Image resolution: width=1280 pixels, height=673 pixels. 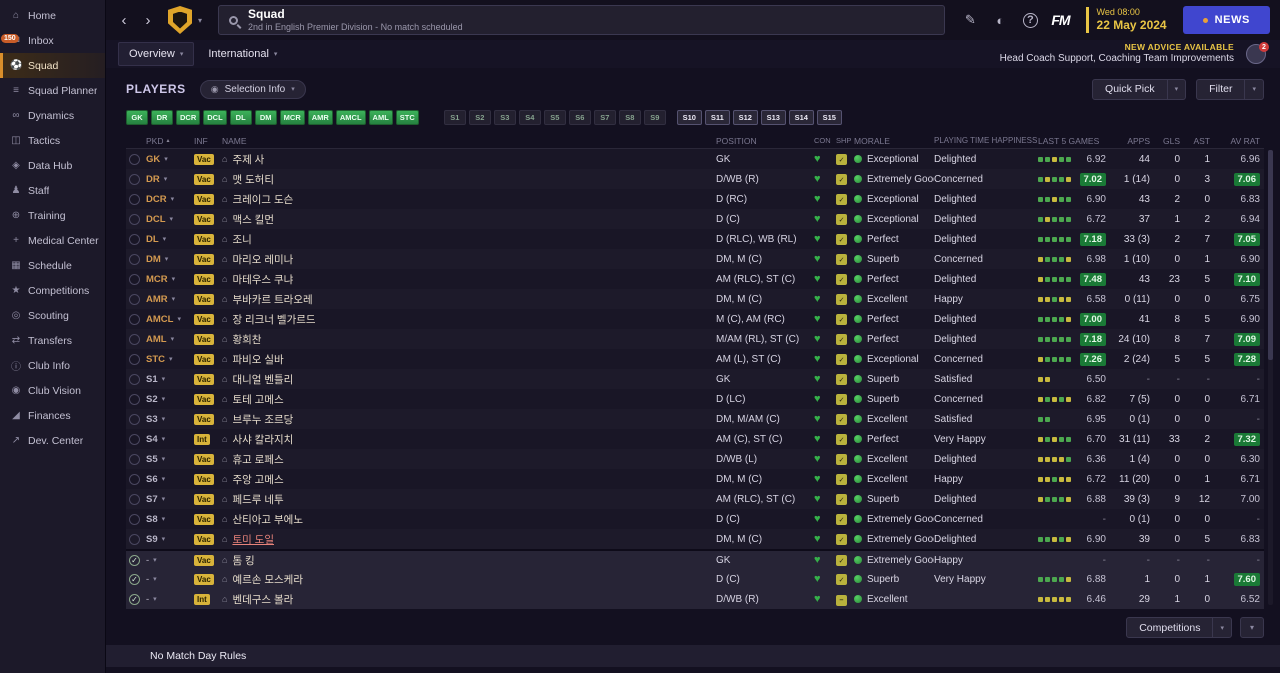 What do you see at coordinates (469, 379) in the screenshot?
I see `player-name-cell: ⌂ 대니얼 벤틀리` at bounding box center [469, 379].